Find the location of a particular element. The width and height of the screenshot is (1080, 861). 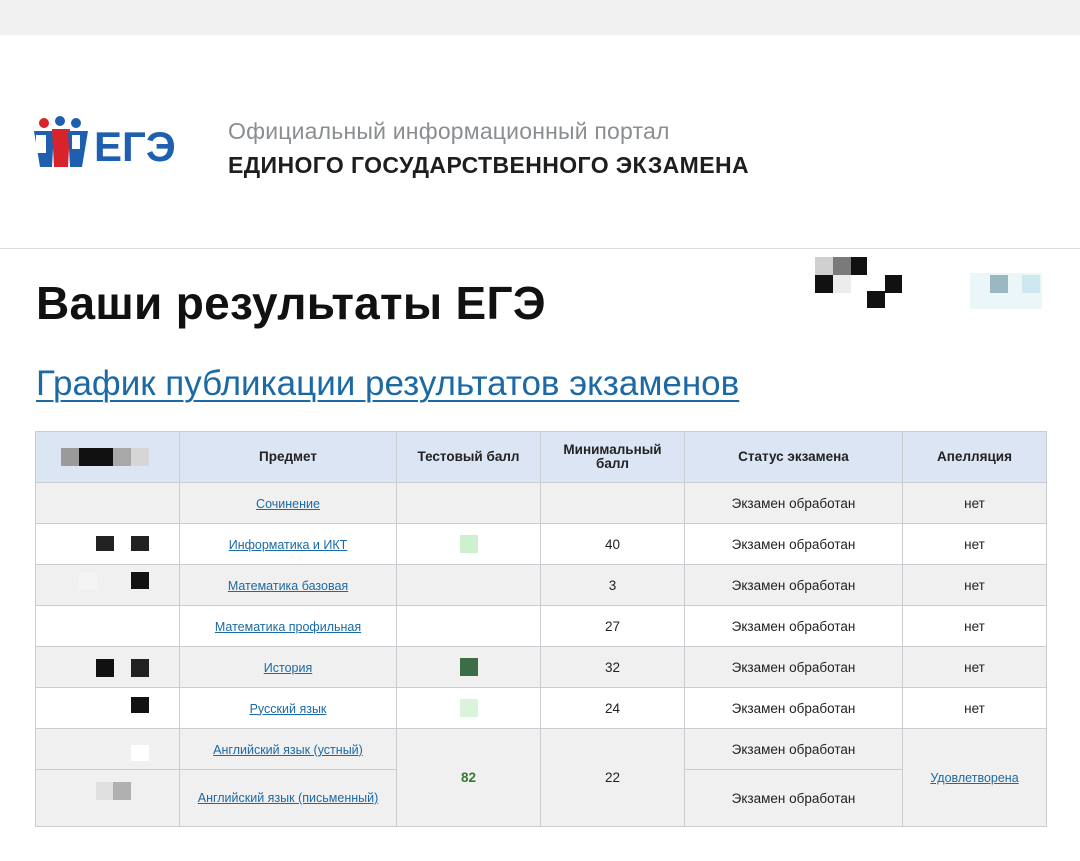

subject-cell: Математика профильная is located at coordinates (288, 626).